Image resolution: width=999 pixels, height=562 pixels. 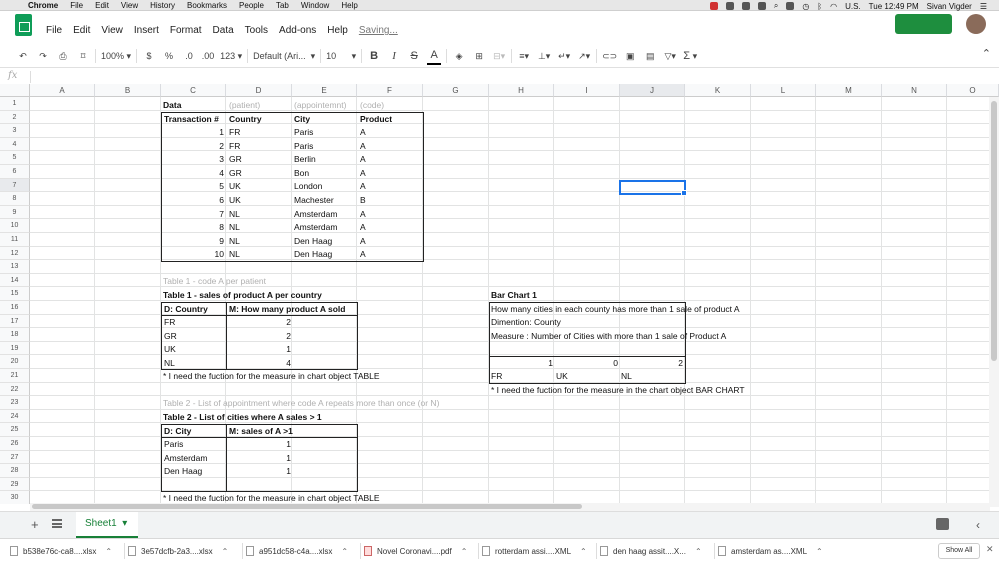 What do you see at coordinates (15, 267) in the screenshot?
I see `row-header: 13` at bounding box center [15, 267].